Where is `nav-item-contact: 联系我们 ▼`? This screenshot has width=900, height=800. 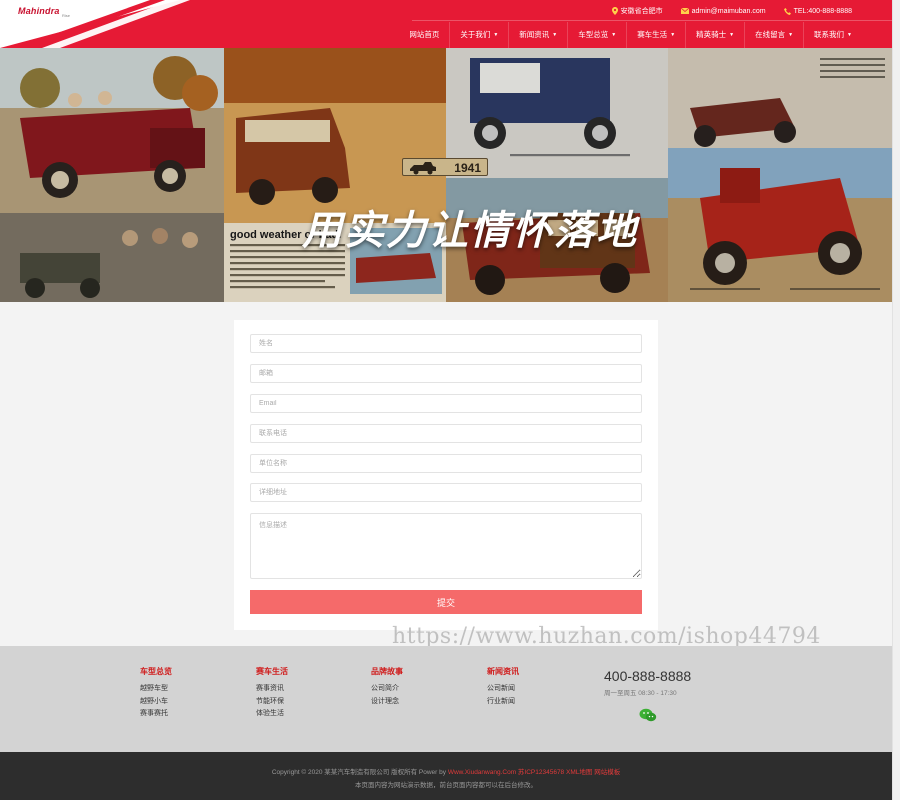
nav-item-contact: 联系我们 ▼ is located at coordinates (832, 35).